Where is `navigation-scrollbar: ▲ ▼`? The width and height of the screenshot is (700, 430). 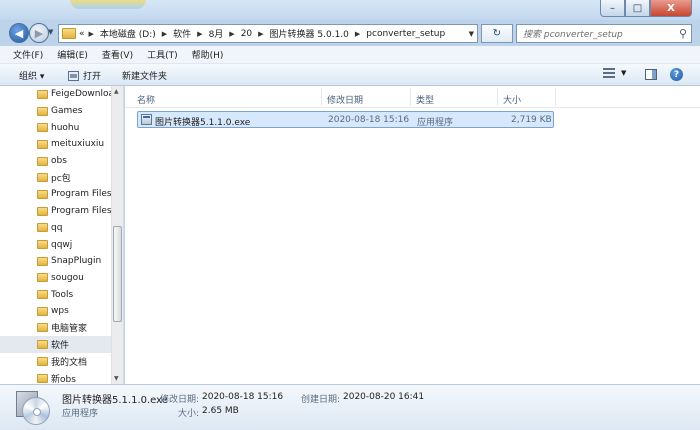
navigation-scrollbar: ▲ ▼ is located at coordinates (117, 235).